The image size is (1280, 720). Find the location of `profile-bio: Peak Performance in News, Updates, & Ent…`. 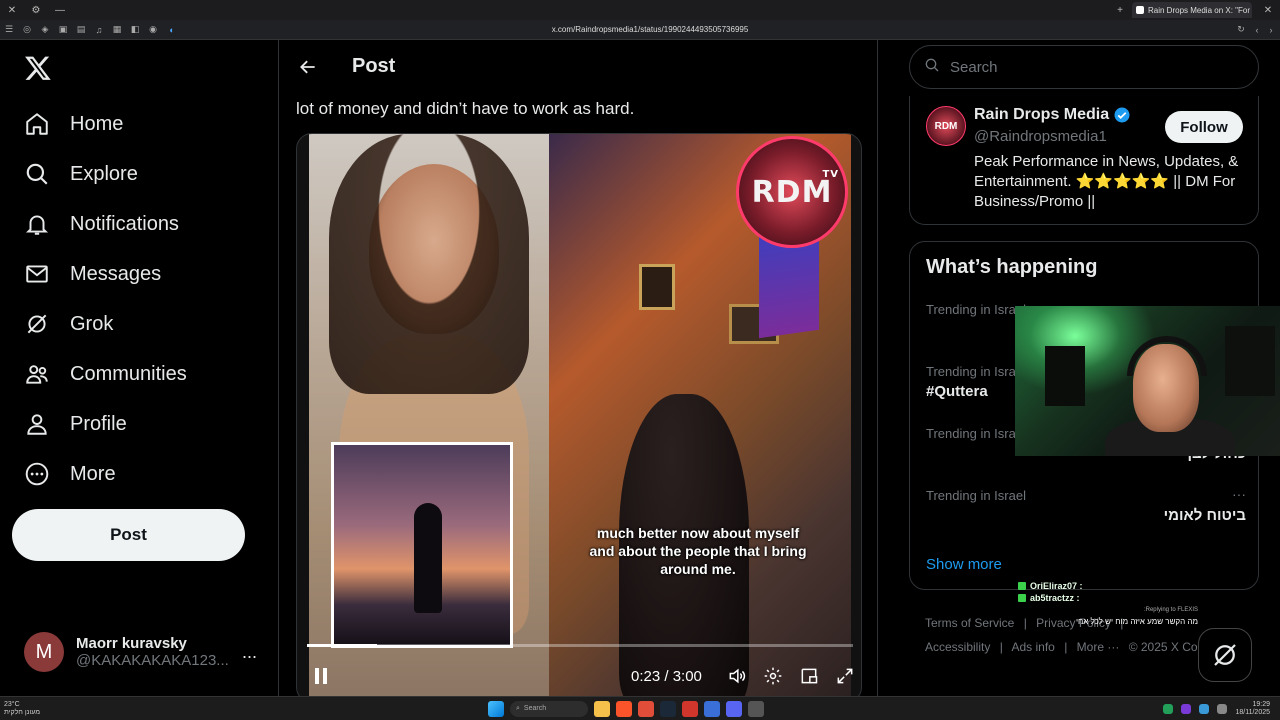

profile-bio: Peak Performance in News, Updates, & Ent… is located at coordinates (1106, 181).